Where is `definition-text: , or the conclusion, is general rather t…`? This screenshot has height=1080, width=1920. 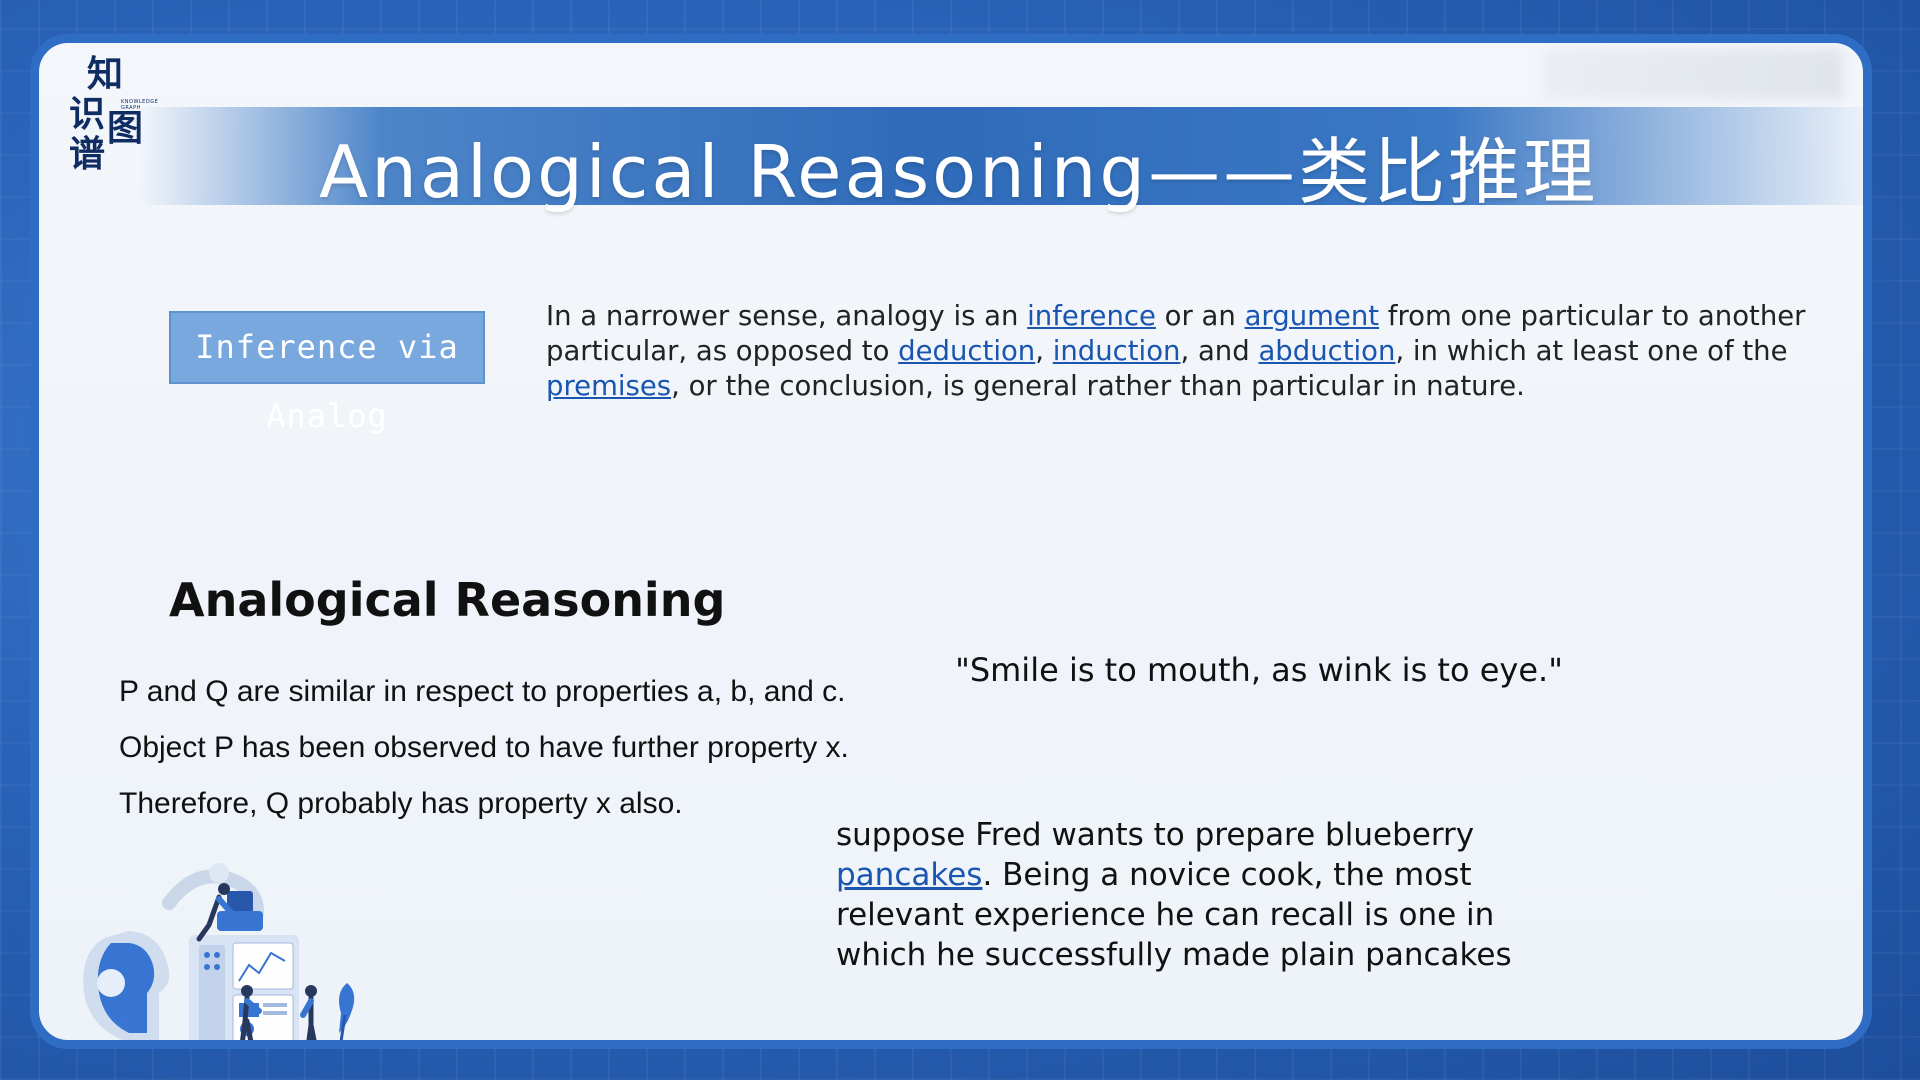 definition-text: , or the conclusion, is general rather t… is located at coordinates (1098, 386).